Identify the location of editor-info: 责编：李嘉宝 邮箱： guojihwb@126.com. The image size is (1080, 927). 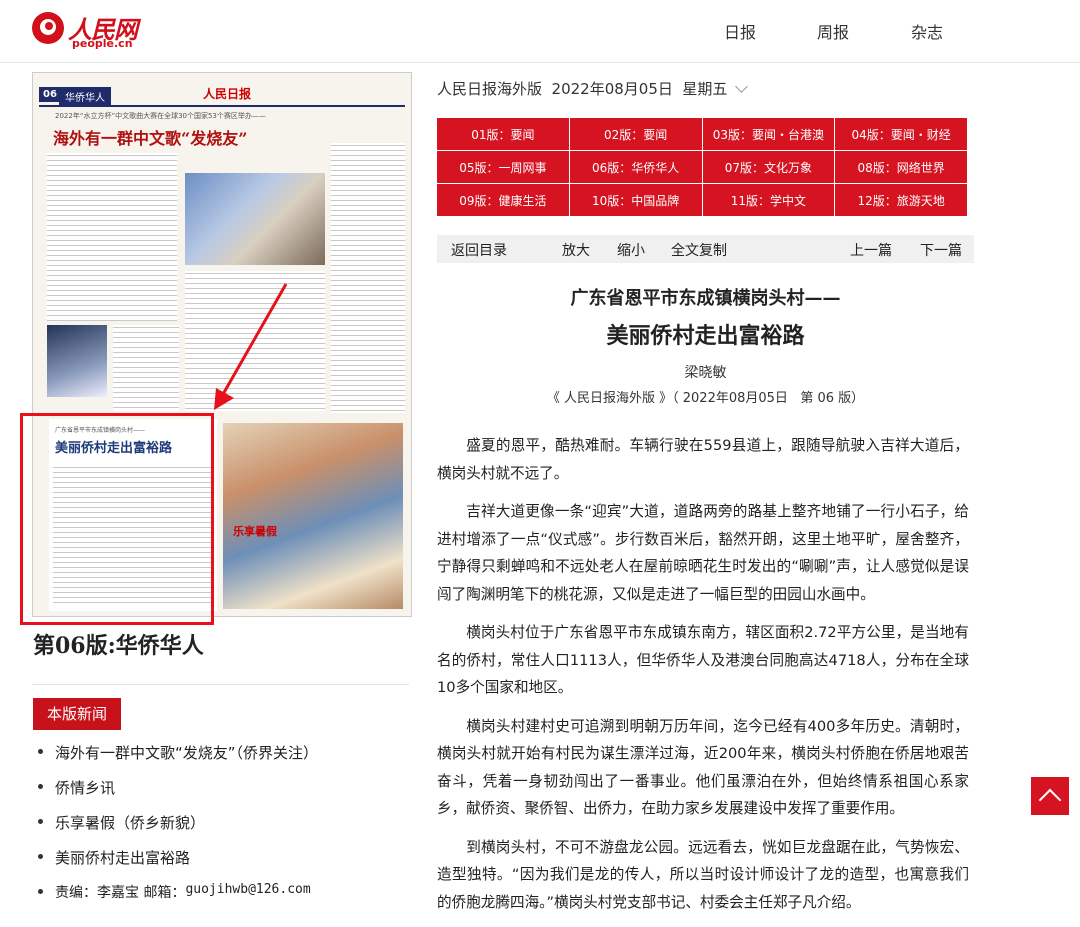
(178, 899).